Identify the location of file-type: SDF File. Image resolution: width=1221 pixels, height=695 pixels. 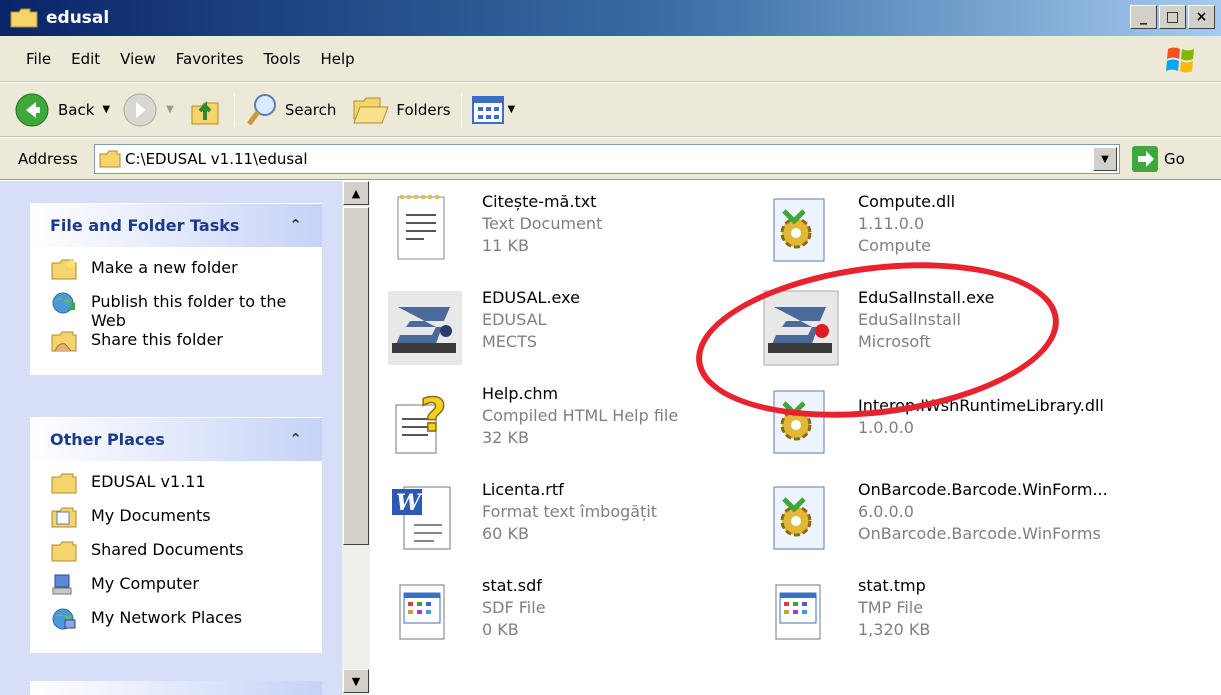
(514, 607).